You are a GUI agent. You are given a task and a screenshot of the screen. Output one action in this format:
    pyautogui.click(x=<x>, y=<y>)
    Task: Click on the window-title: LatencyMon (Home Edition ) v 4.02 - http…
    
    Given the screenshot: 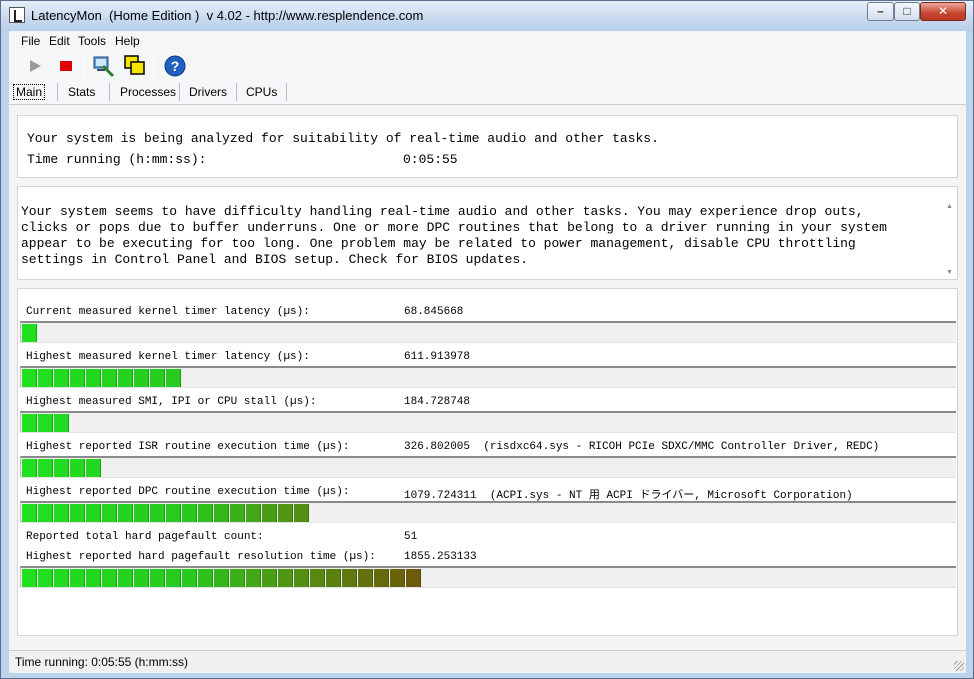 What is the action you would take?
    pyautogui.click(x=227, y=15)
    